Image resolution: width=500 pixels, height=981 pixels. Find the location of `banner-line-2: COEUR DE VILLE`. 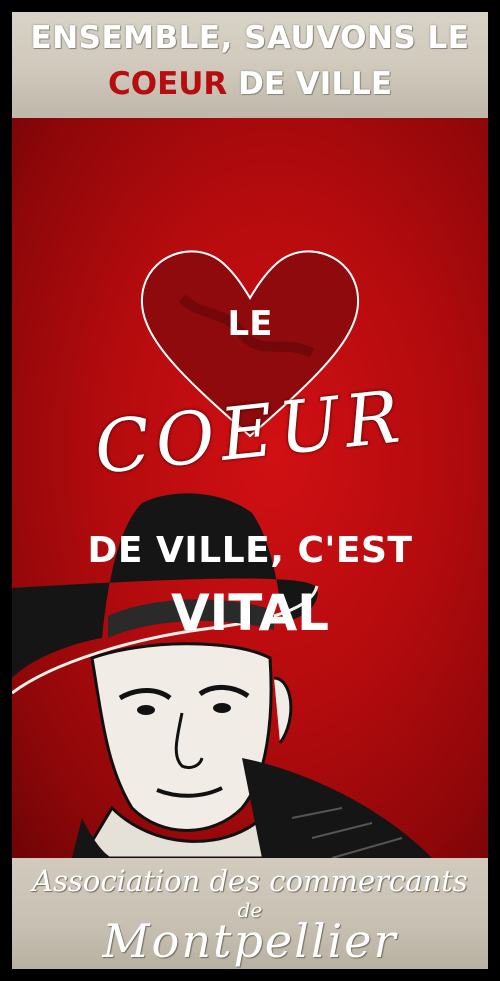

banner-line-2: COEUR DE VILLE is located at coordinates (250, 84).